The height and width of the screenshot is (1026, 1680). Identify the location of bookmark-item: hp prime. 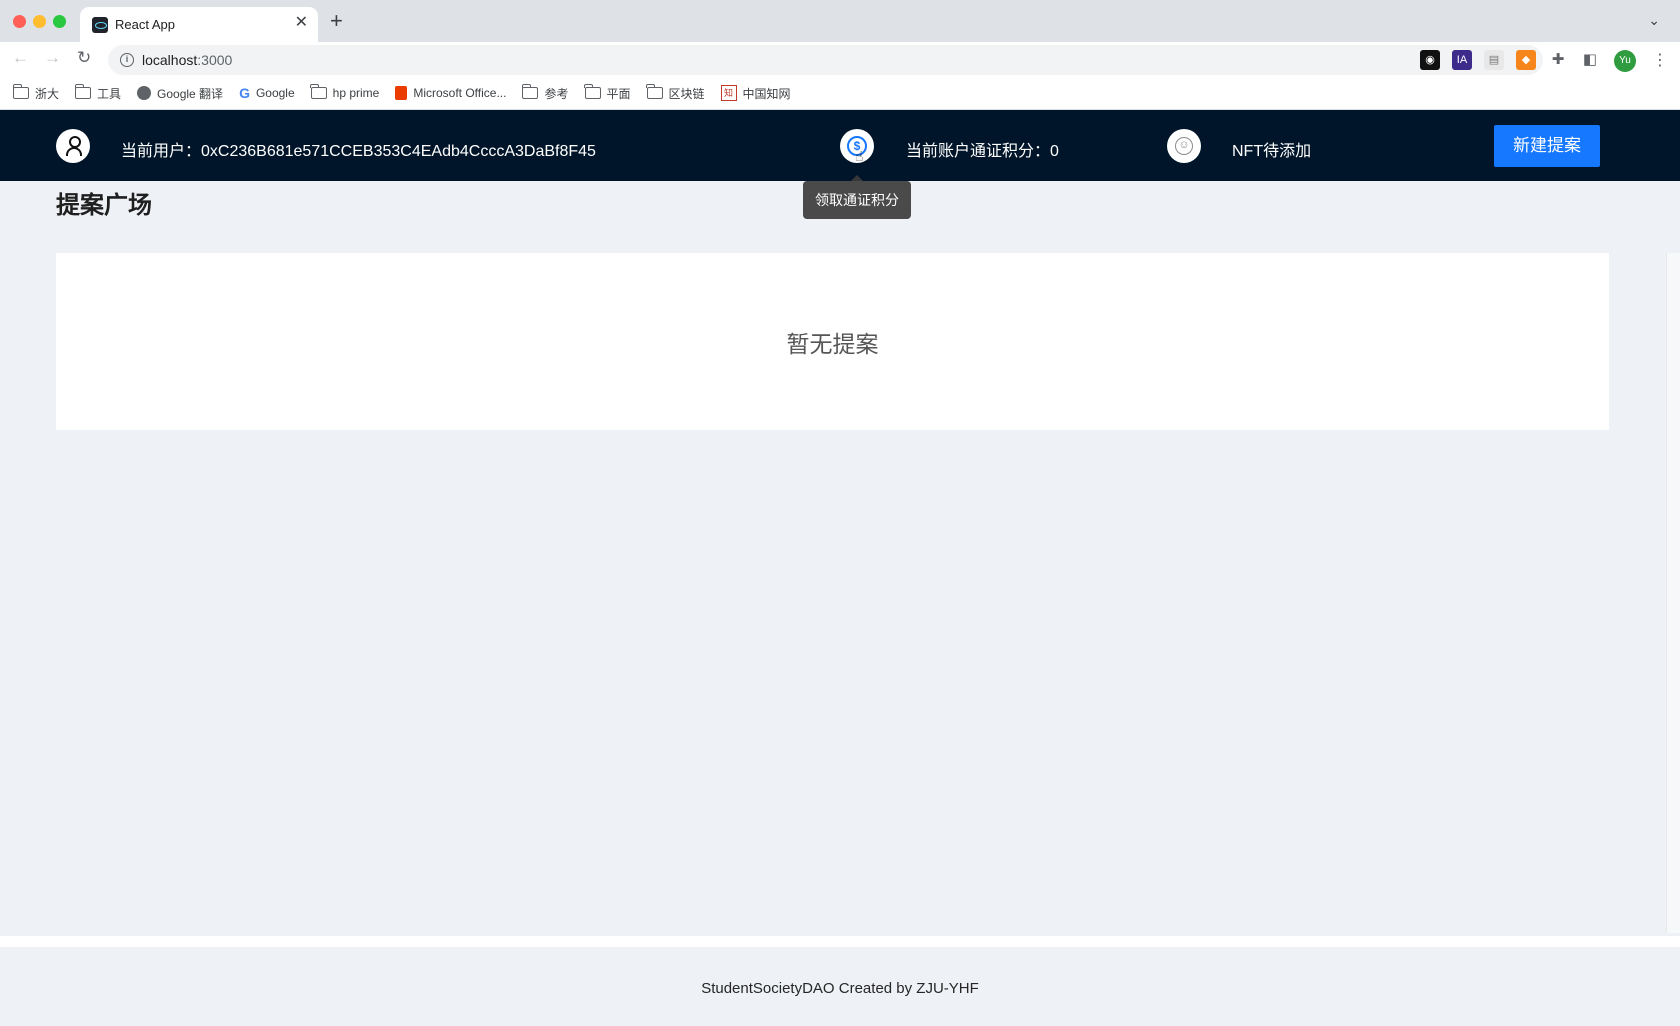
(345, 92).